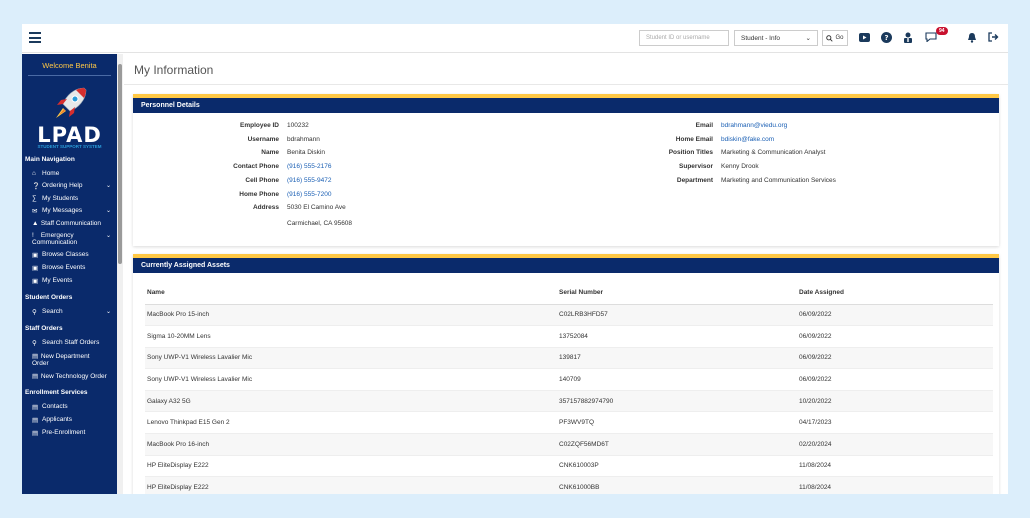  Describe the element at coordinates (696, 167) in the screenshot. I see `detail-key: Supervisor` at that location.